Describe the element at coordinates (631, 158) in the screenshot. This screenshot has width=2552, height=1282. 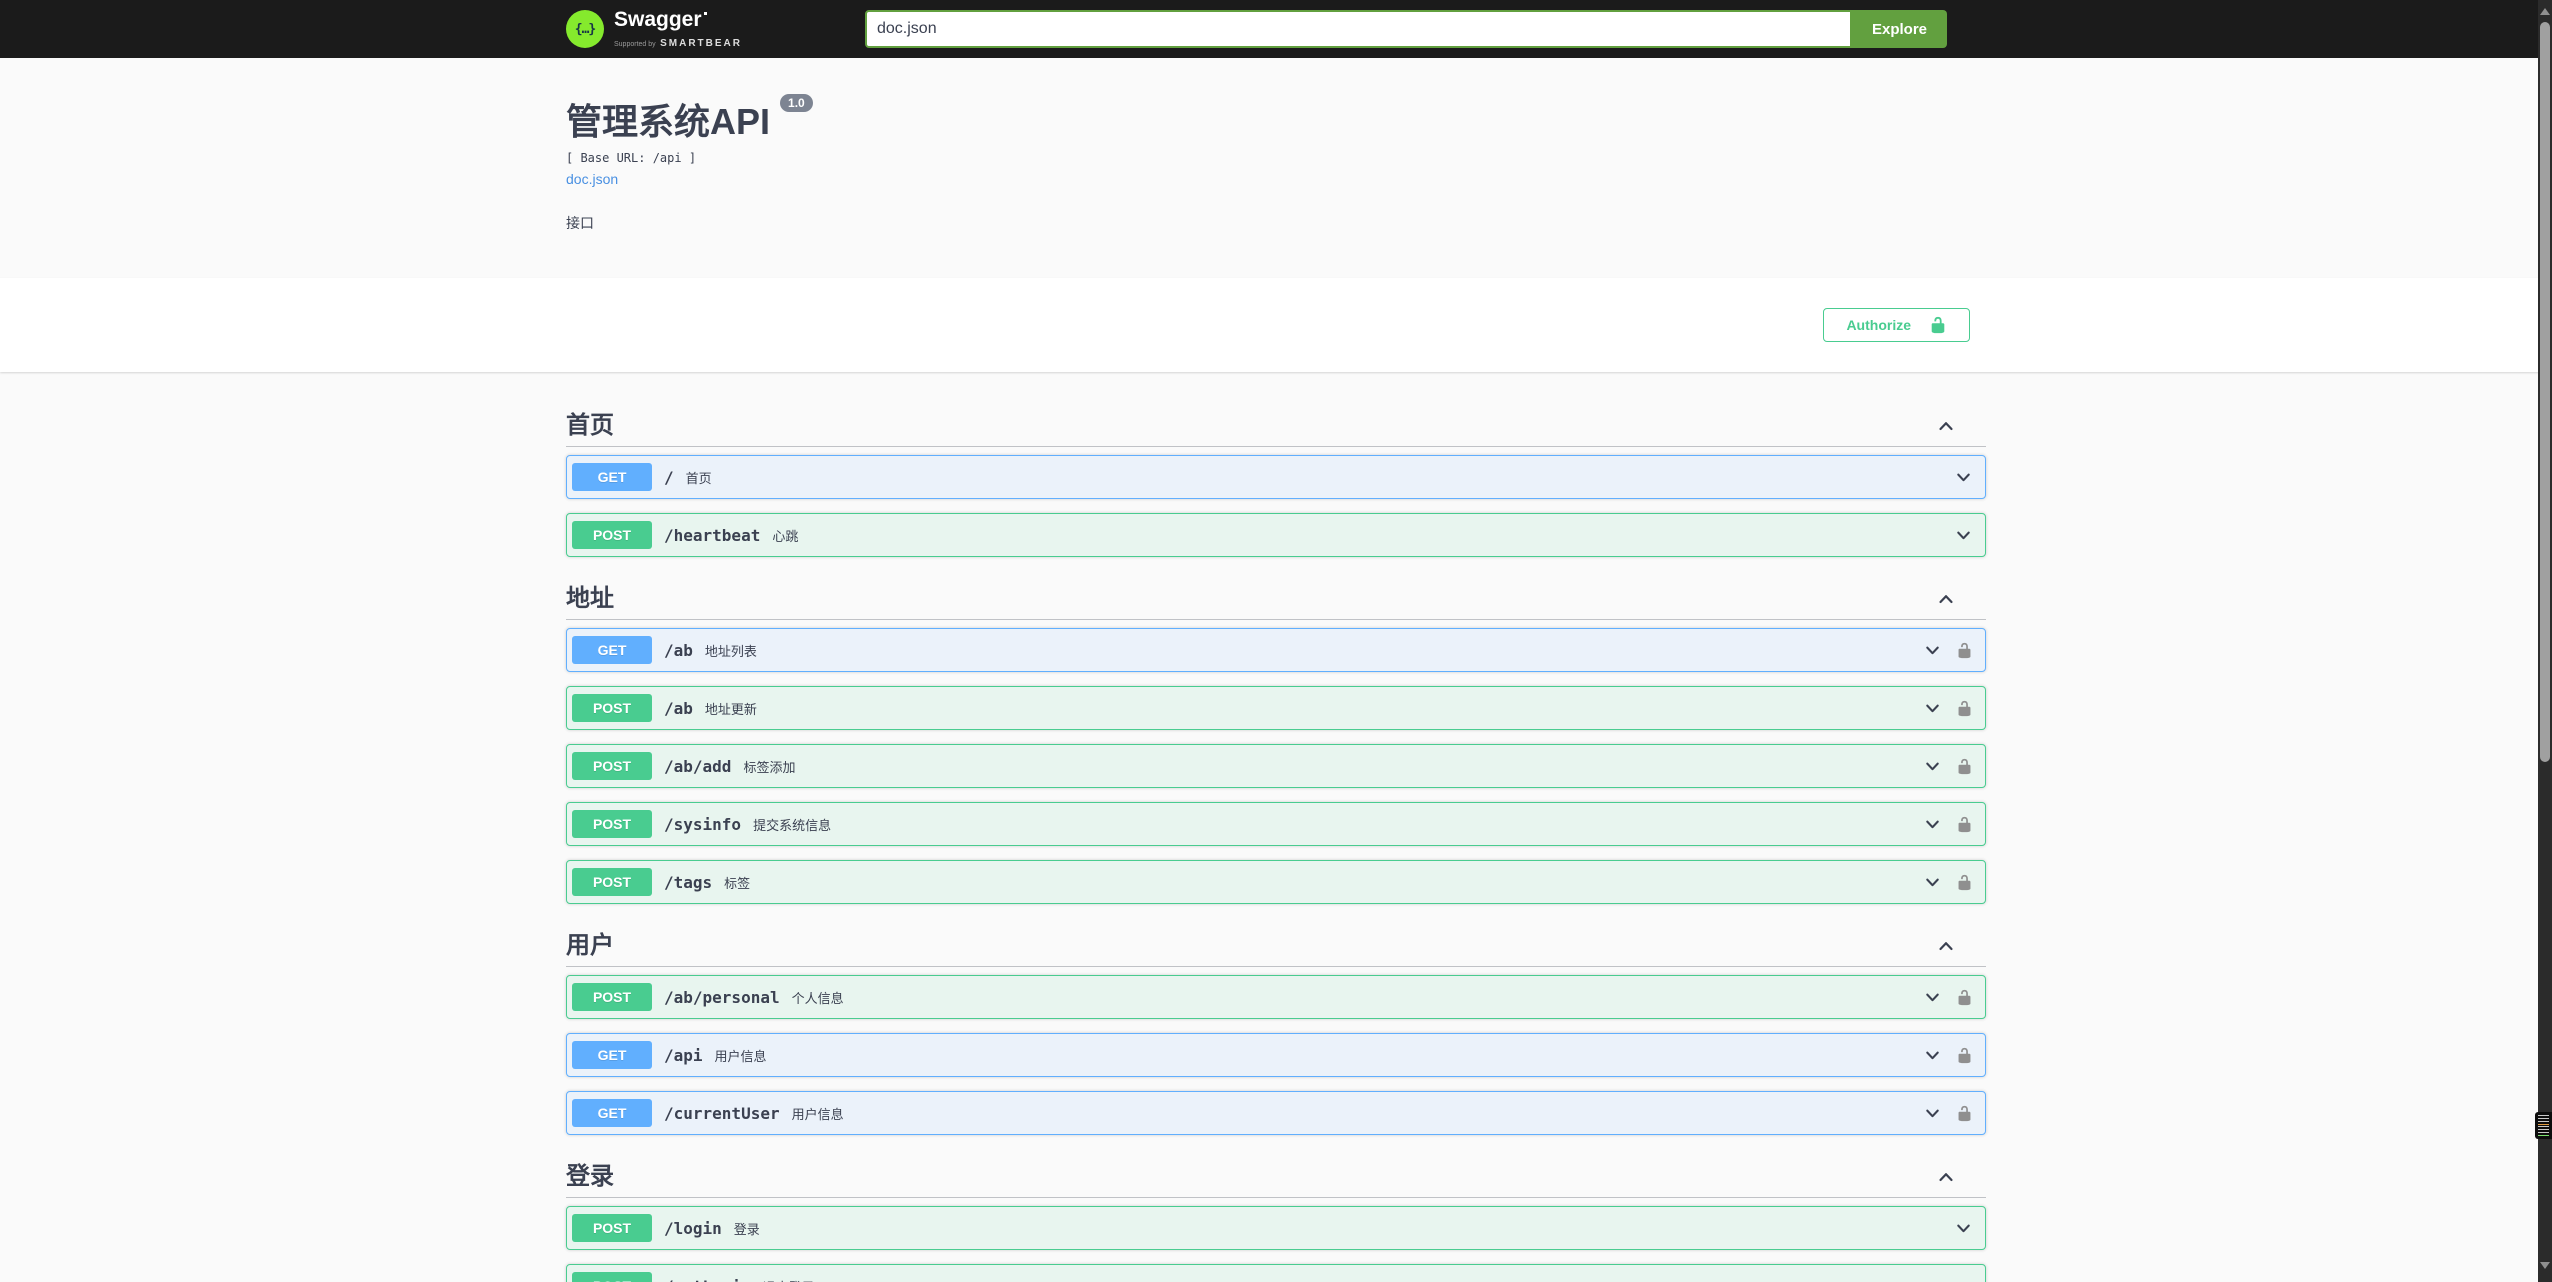
I see `base-url: [ Base URL: /api ]` at that location.